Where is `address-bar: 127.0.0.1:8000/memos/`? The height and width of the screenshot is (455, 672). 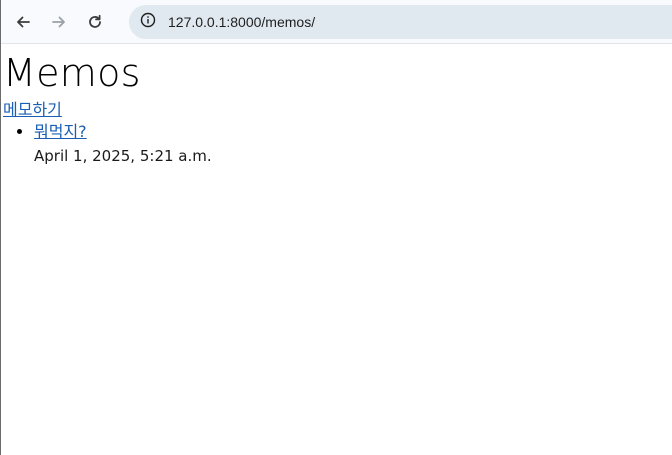 address-bar: 127.0.0.1:8000/memos/ is located at coordinates (400, 21).